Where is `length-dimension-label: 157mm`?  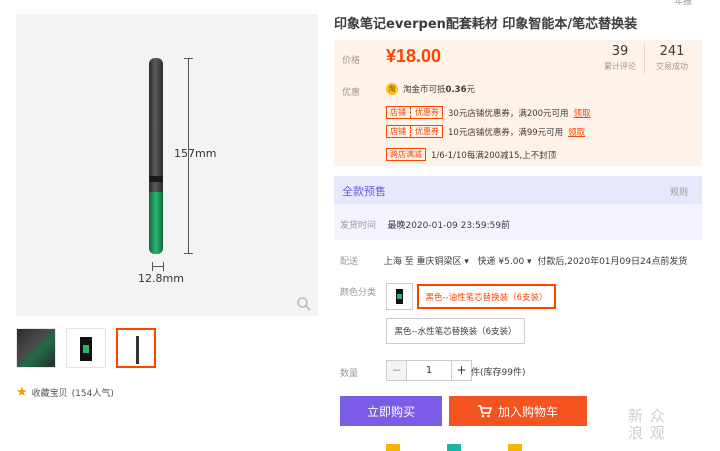 length-dimension-label: 157mm is located at coordinates (195, 153).